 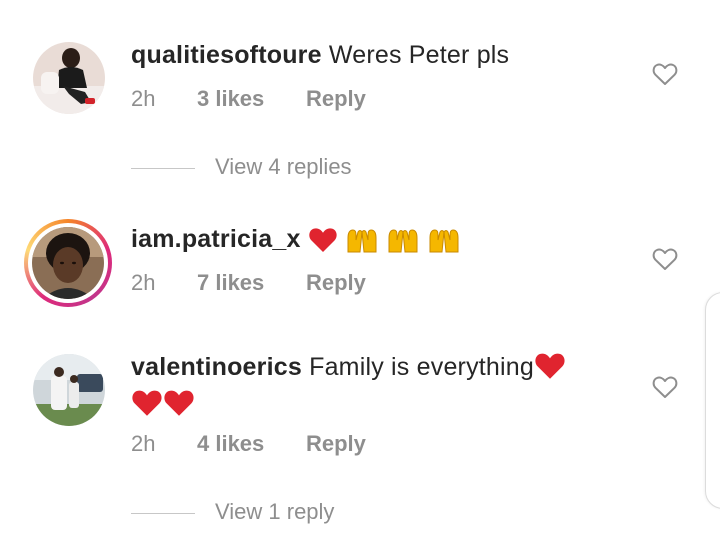 What do you see at coordinates (283, 166) in the screenshot?
I see `view-replies-label: View 4 replies` at bounding box center [283, 166].